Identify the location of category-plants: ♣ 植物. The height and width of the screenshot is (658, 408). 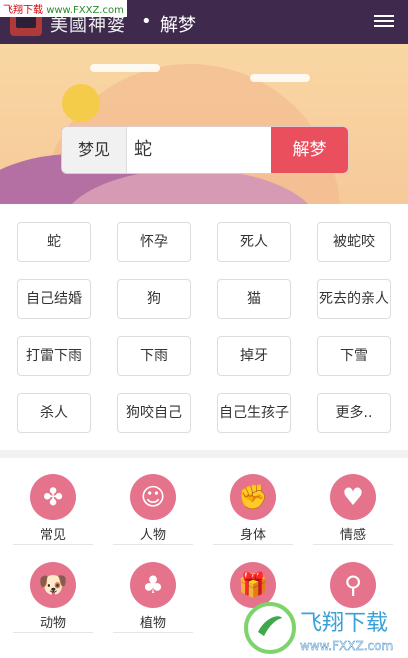
(153, 602).